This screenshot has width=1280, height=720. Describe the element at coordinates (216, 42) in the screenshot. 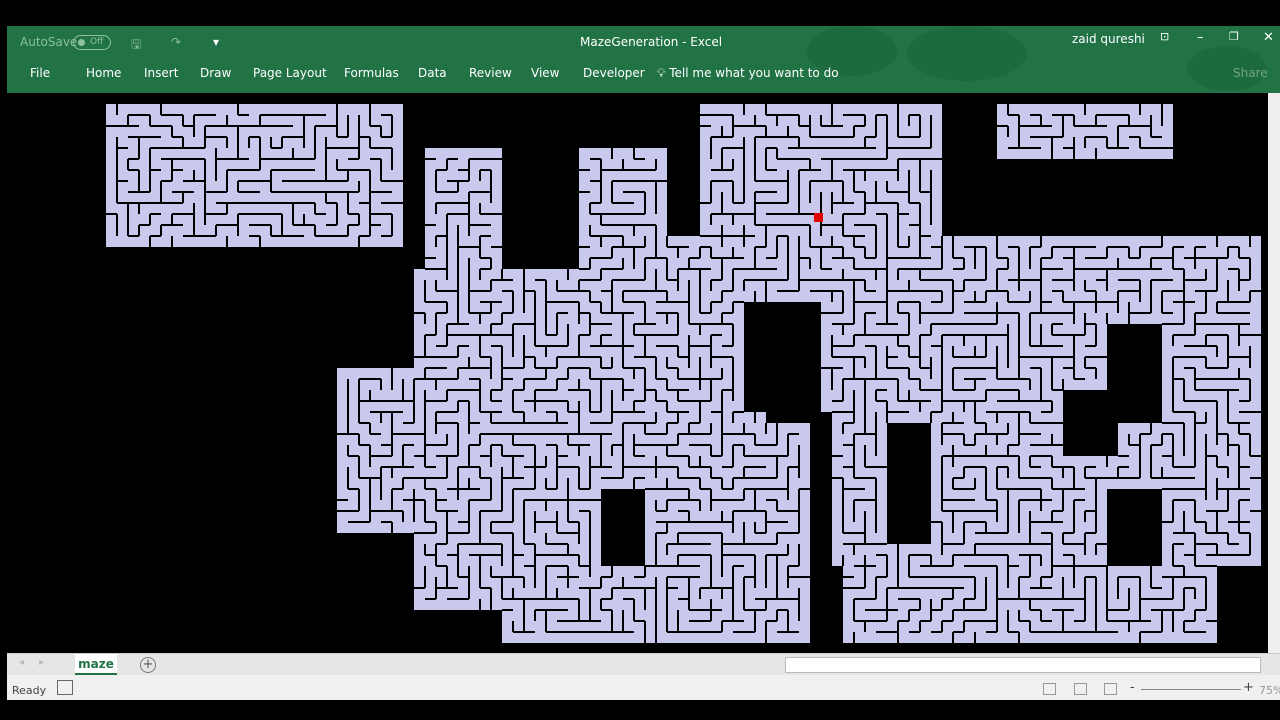

I see `customize-toolbar-icon: ▾` at that location.